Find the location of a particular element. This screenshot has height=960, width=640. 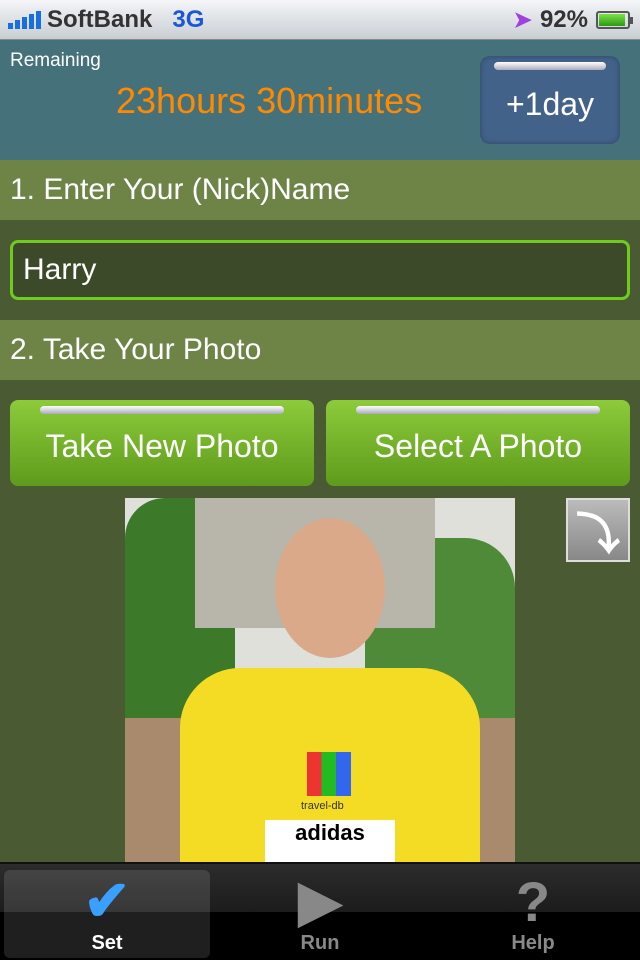

rotate-arrow-icon: ⤵ is located at coordinates (598, 534).